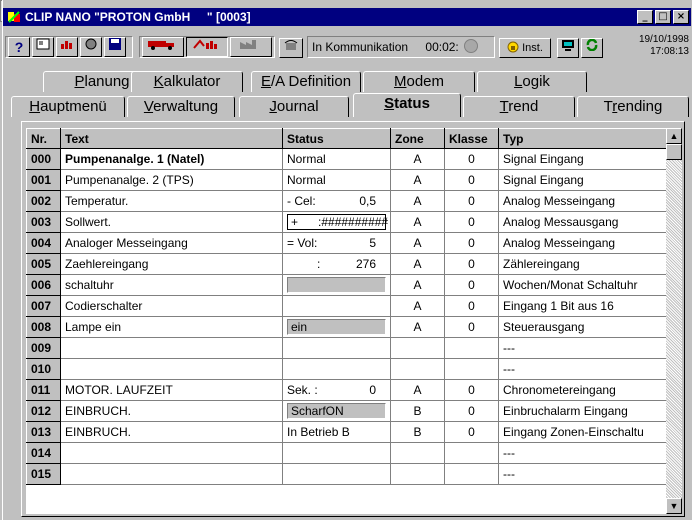  I want to click on tab-status: Status, so click(407, 105).